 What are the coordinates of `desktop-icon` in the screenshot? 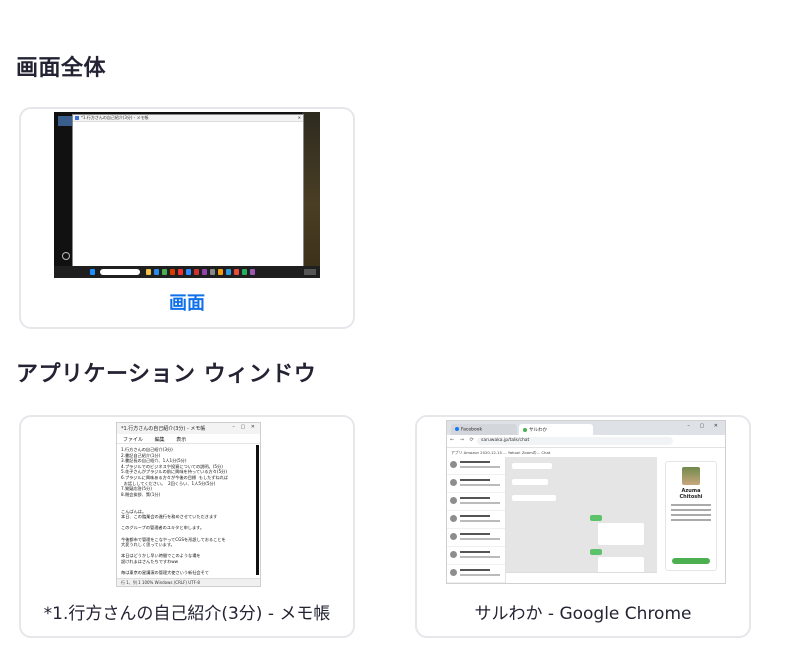 It's located at (65, 121).